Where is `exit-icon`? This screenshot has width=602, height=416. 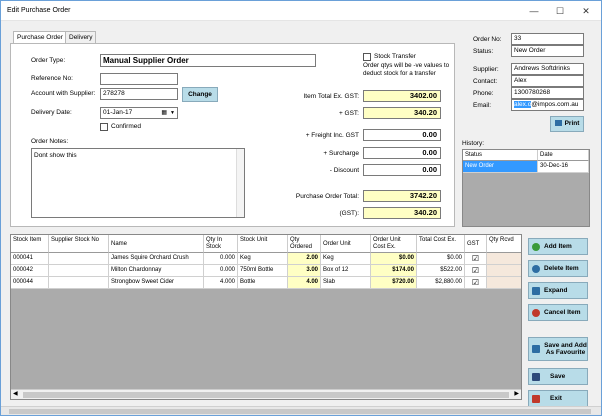 exit-icon is located at coordinates (536, 398).